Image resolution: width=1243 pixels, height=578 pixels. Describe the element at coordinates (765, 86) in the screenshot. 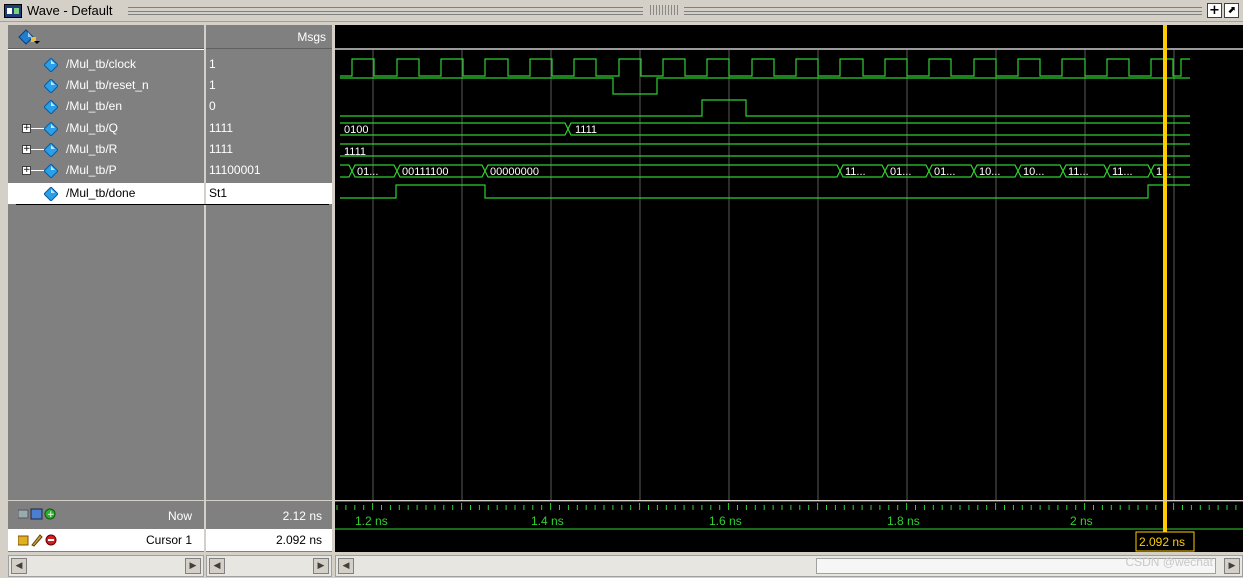

I see `wave-reset-n` at that location.